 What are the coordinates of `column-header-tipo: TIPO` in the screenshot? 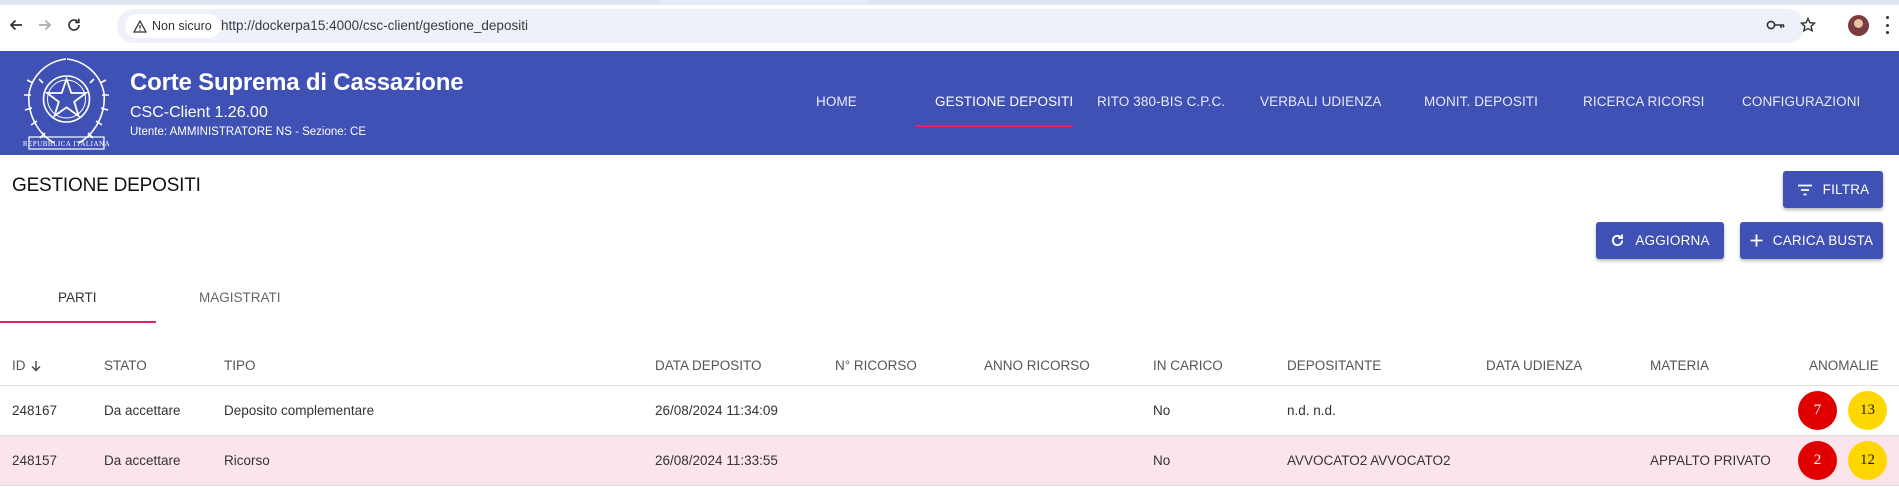 It's located at (240, 365).